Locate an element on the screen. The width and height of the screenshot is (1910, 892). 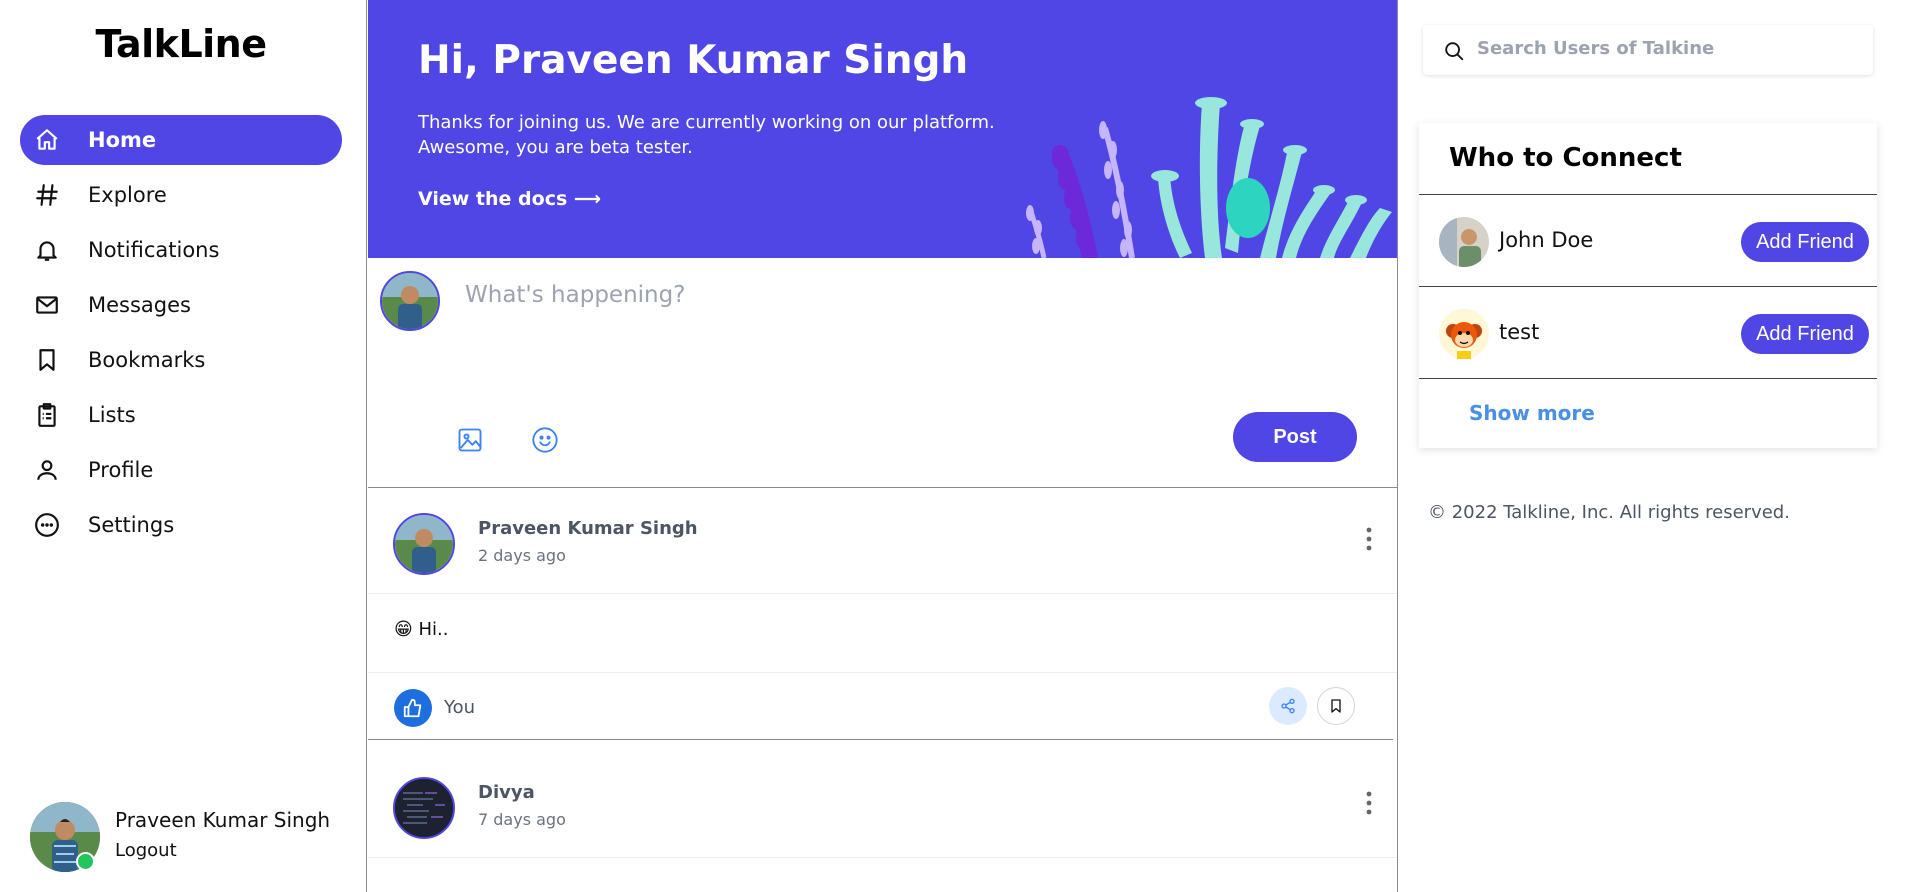
current-user-name: Praveen Kumar Singh is located at coordinates (223, 820).